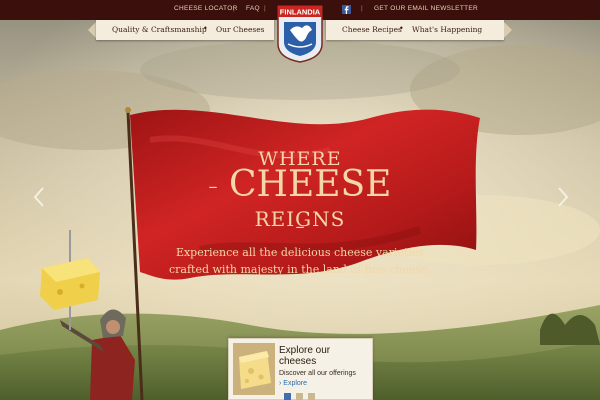  What do you see at coordinates (300, 219) in the screenshot?
I see `hero-line-reigns: REIGNS` at bounding box center [300, 219].